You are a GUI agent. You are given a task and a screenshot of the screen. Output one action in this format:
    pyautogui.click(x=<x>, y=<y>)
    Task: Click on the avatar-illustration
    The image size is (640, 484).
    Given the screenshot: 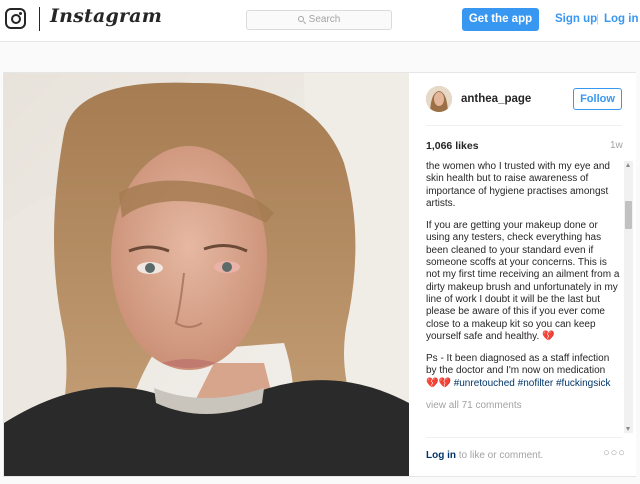 What is the action you would take?
    pyautogui.click(x=439, y=99)
    